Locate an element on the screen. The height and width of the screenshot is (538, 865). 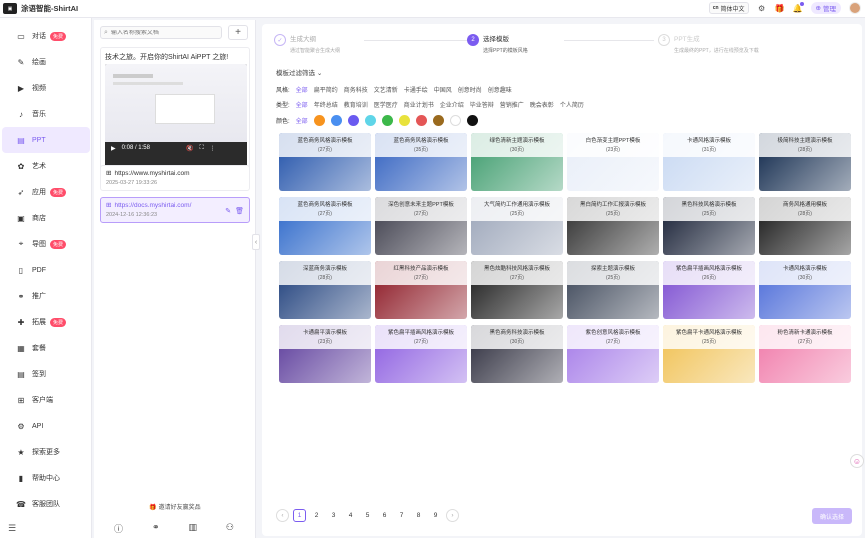
filter-option: 创意趣味 is located at coordinates (500, 89).